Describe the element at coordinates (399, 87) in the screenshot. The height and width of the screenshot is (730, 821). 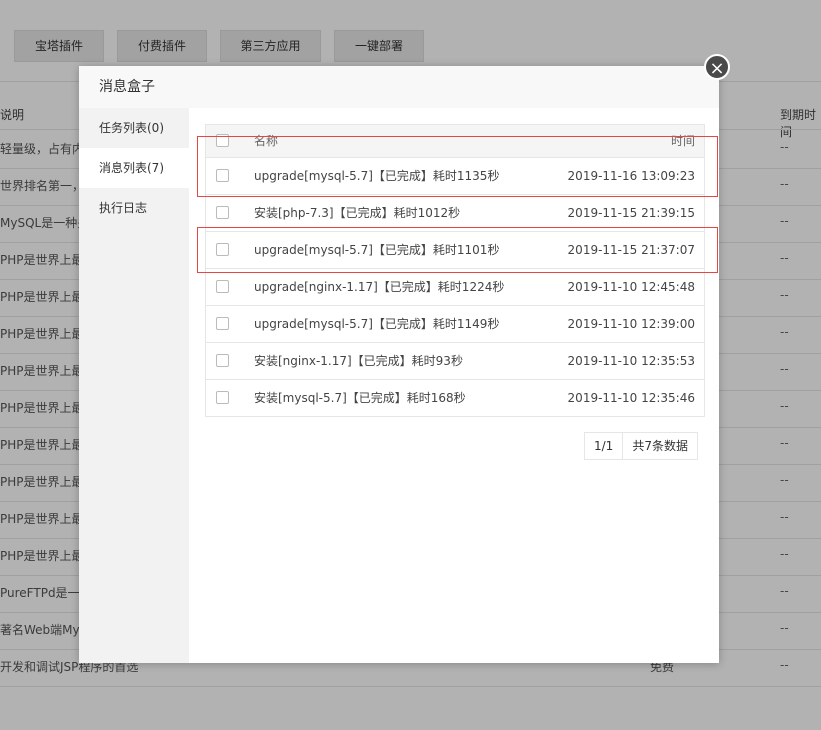
I see `modal-title: 消息盒子` at that location.